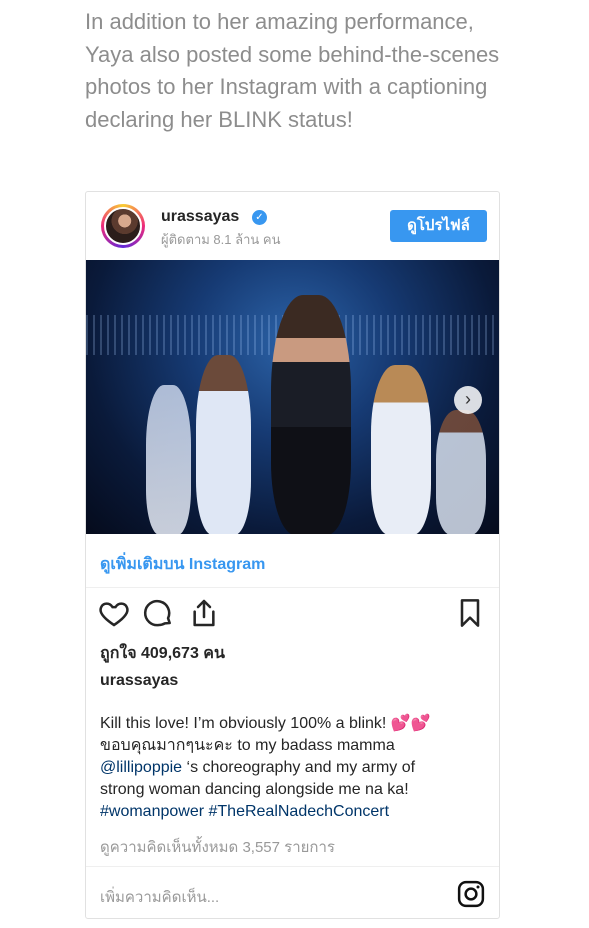  Describe the element at coordinates (217, 847) in the screenshot. I see `view-all-comments-link: ดูความคิดเห็นทั้งหมด 3,557 รายการ` at that location.